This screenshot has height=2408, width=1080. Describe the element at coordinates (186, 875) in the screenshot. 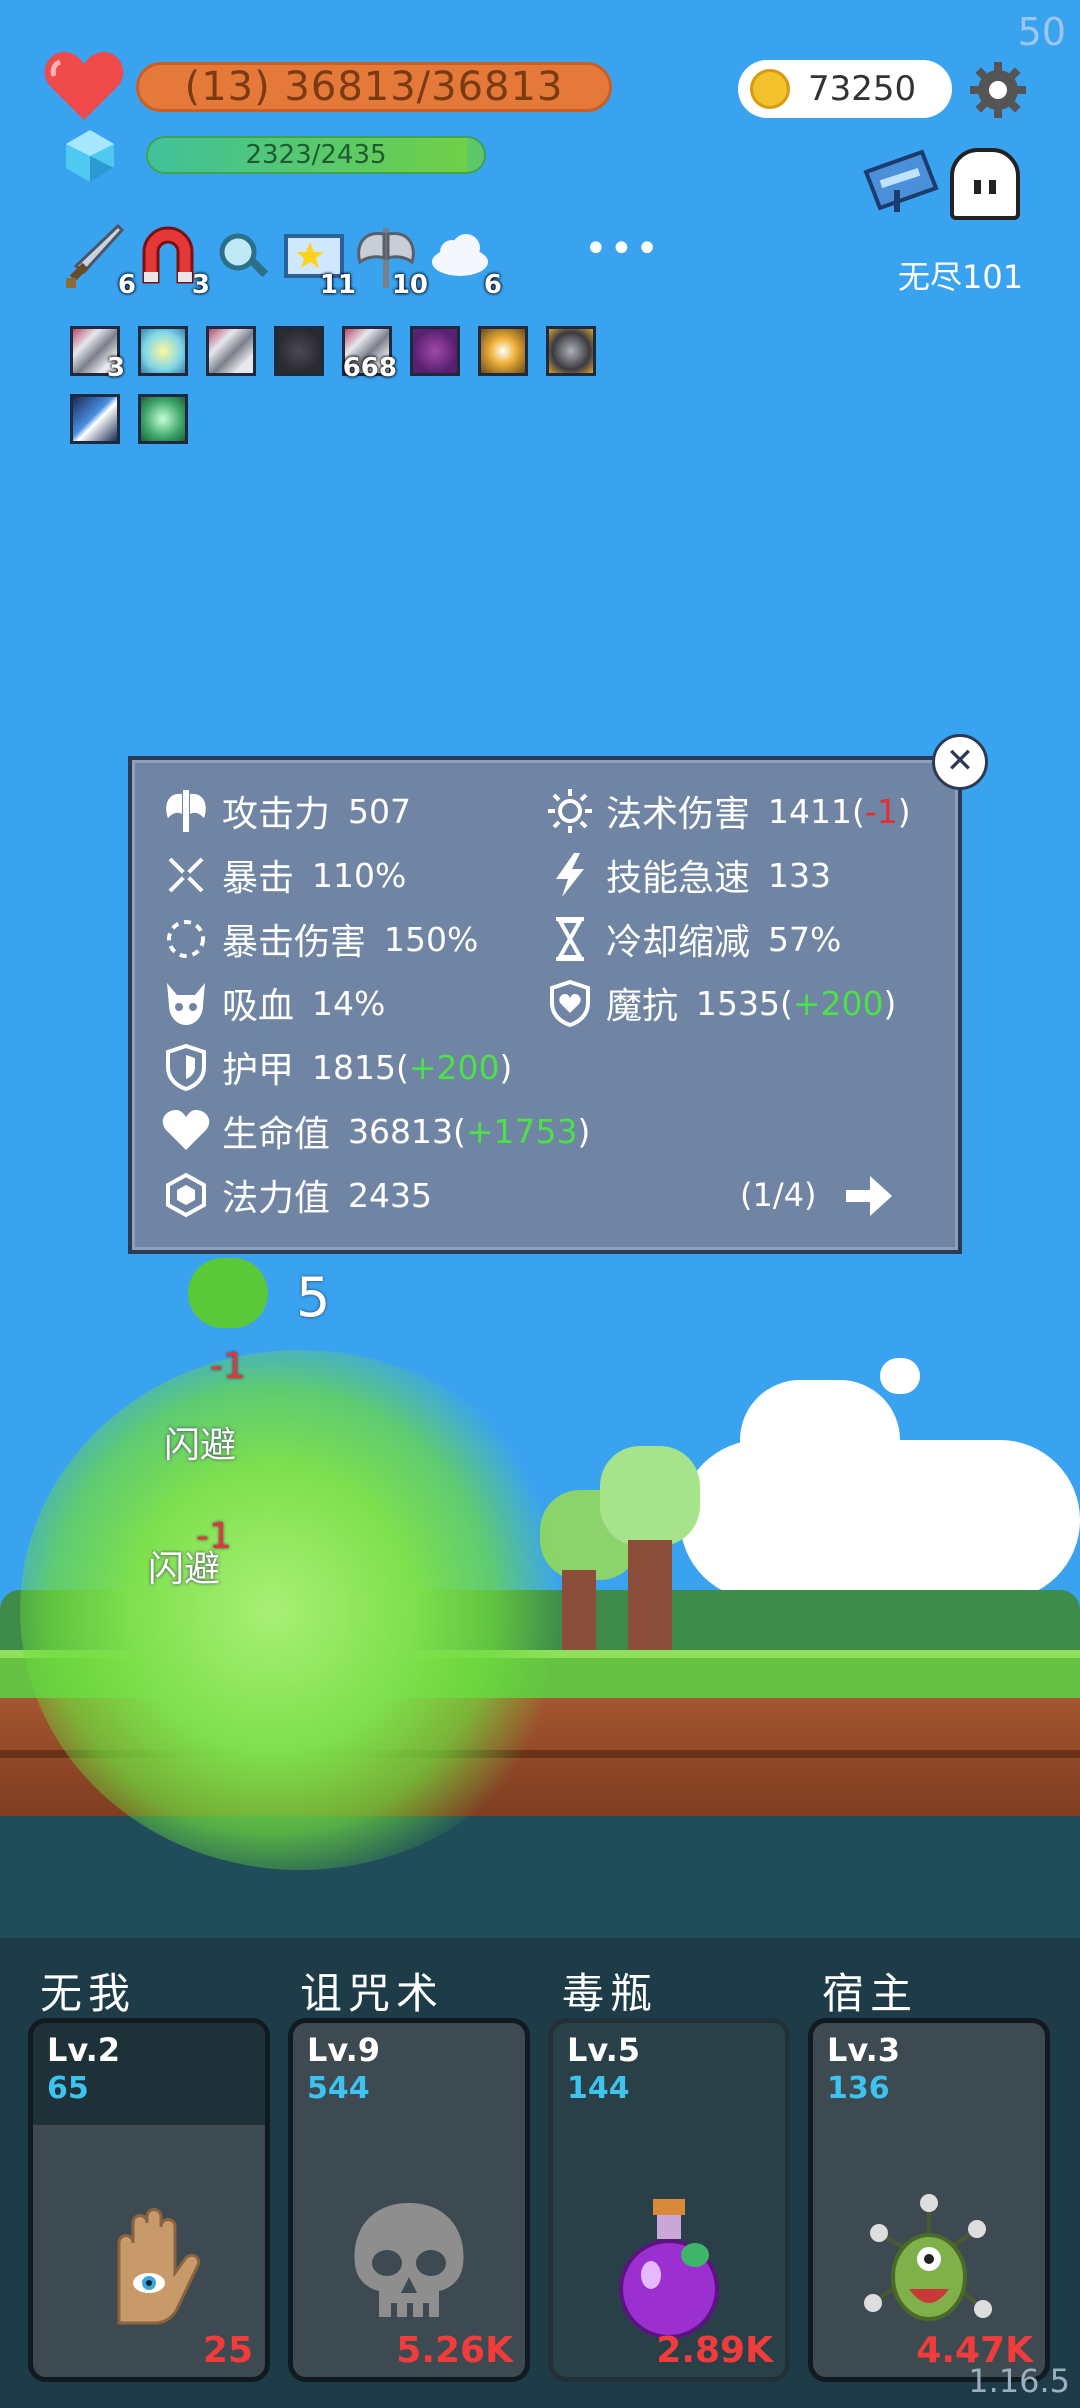

I see `crit-icon` at that location.